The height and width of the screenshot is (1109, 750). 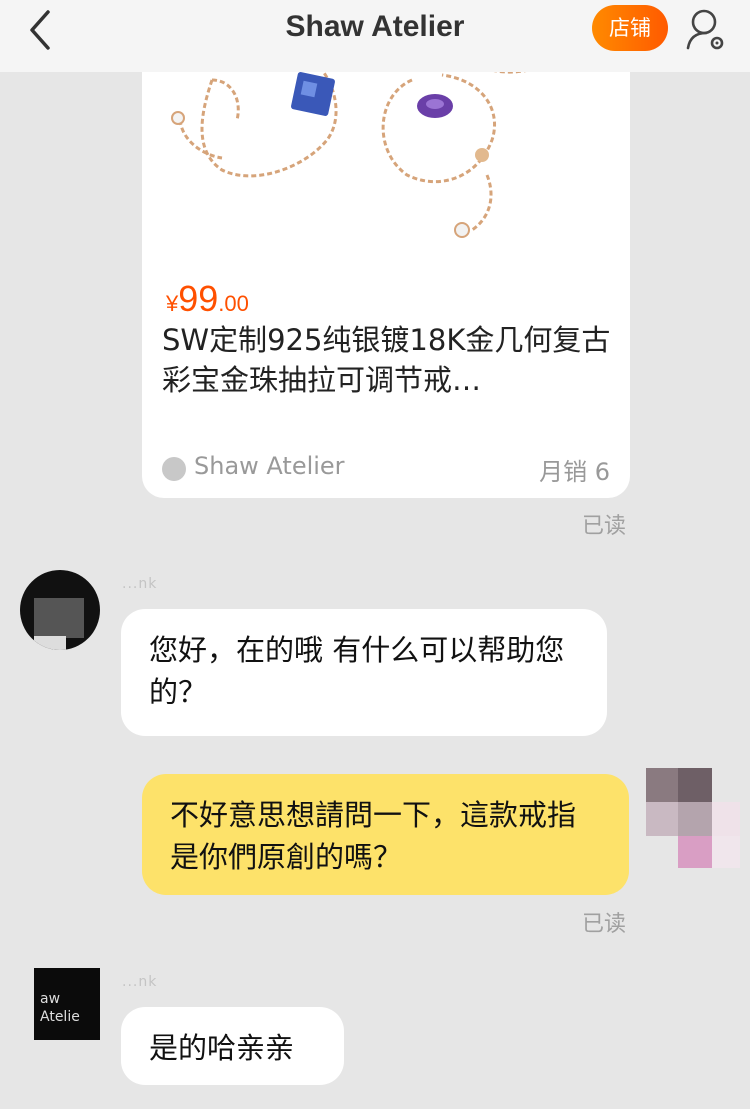 I want to click on product-price: ¥99.00, so click(x=207, y=299).